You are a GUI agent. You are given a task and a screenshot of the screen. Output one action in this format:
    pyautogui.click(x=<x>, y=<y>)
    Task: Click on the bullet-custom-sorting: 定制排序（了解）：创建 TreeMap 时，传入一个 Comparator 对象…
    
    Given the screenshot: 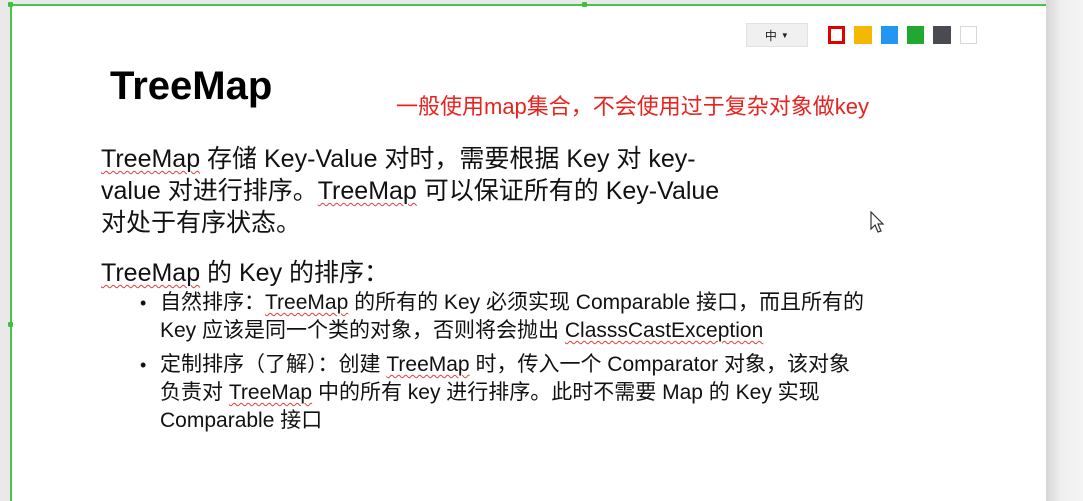 What is the action you would take?
    pyautogui.click(x=505, y=393)
    